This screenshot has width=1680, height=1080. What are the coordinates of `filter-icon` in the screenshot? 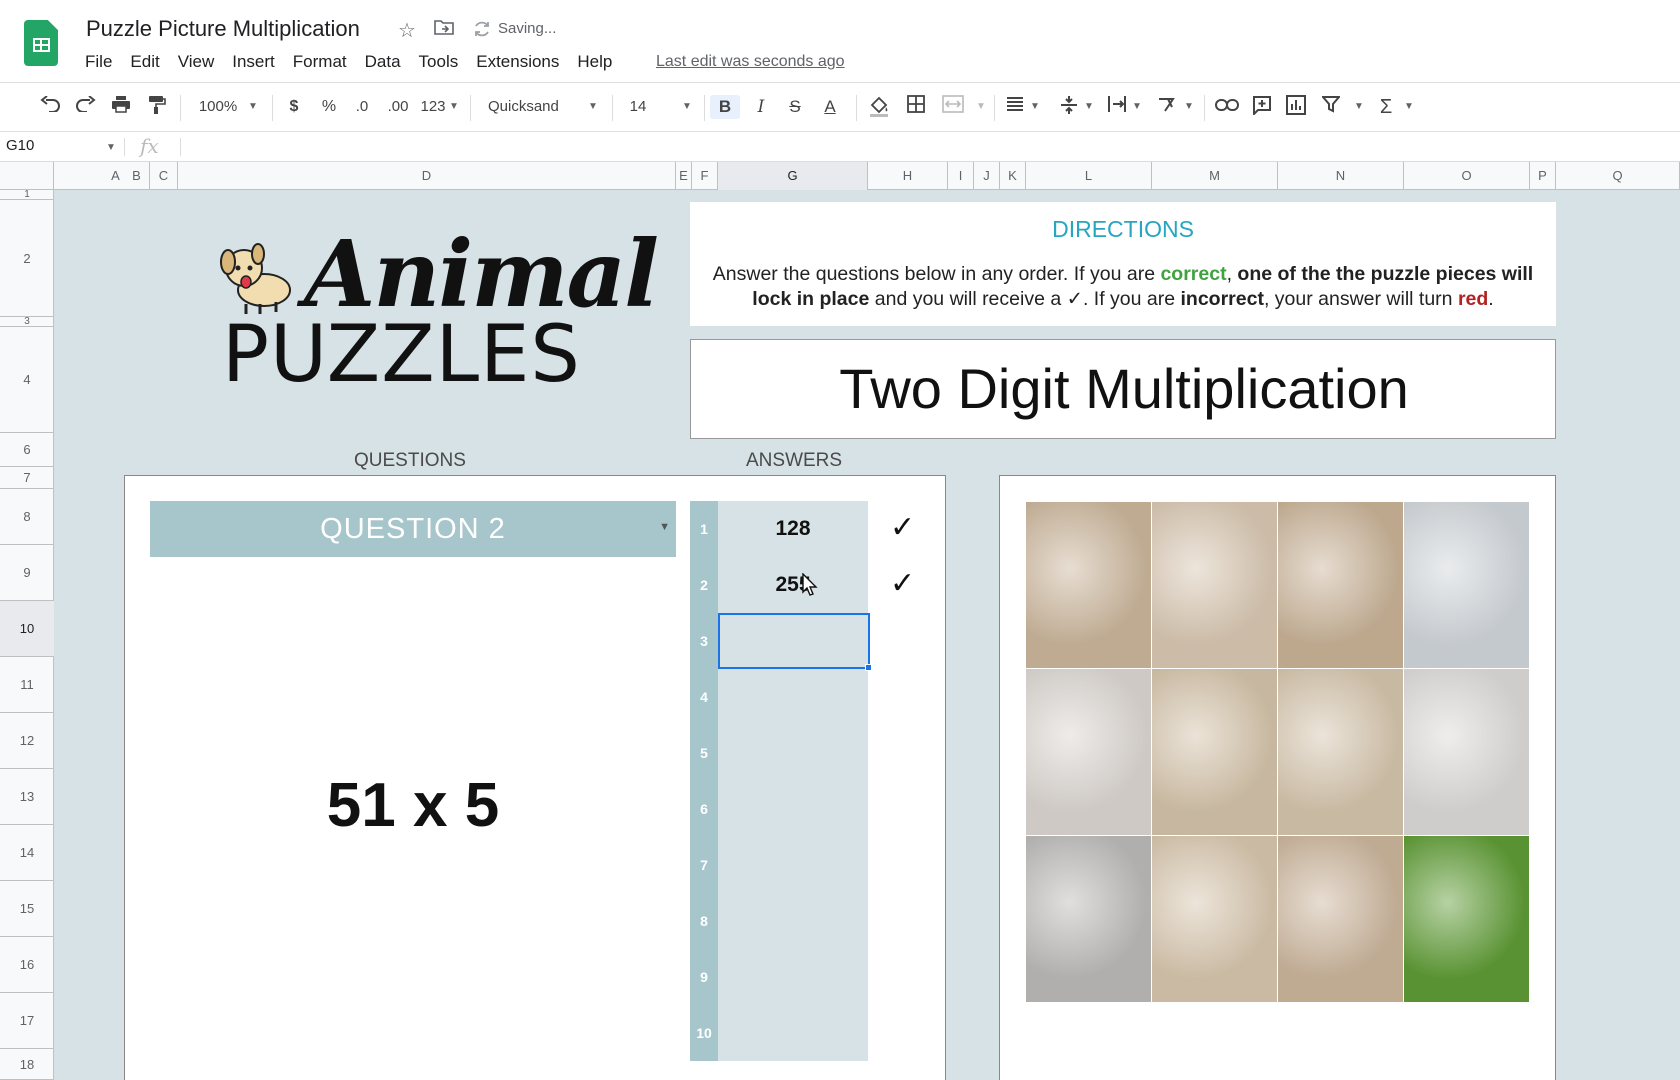 It's located at (1331, 107).